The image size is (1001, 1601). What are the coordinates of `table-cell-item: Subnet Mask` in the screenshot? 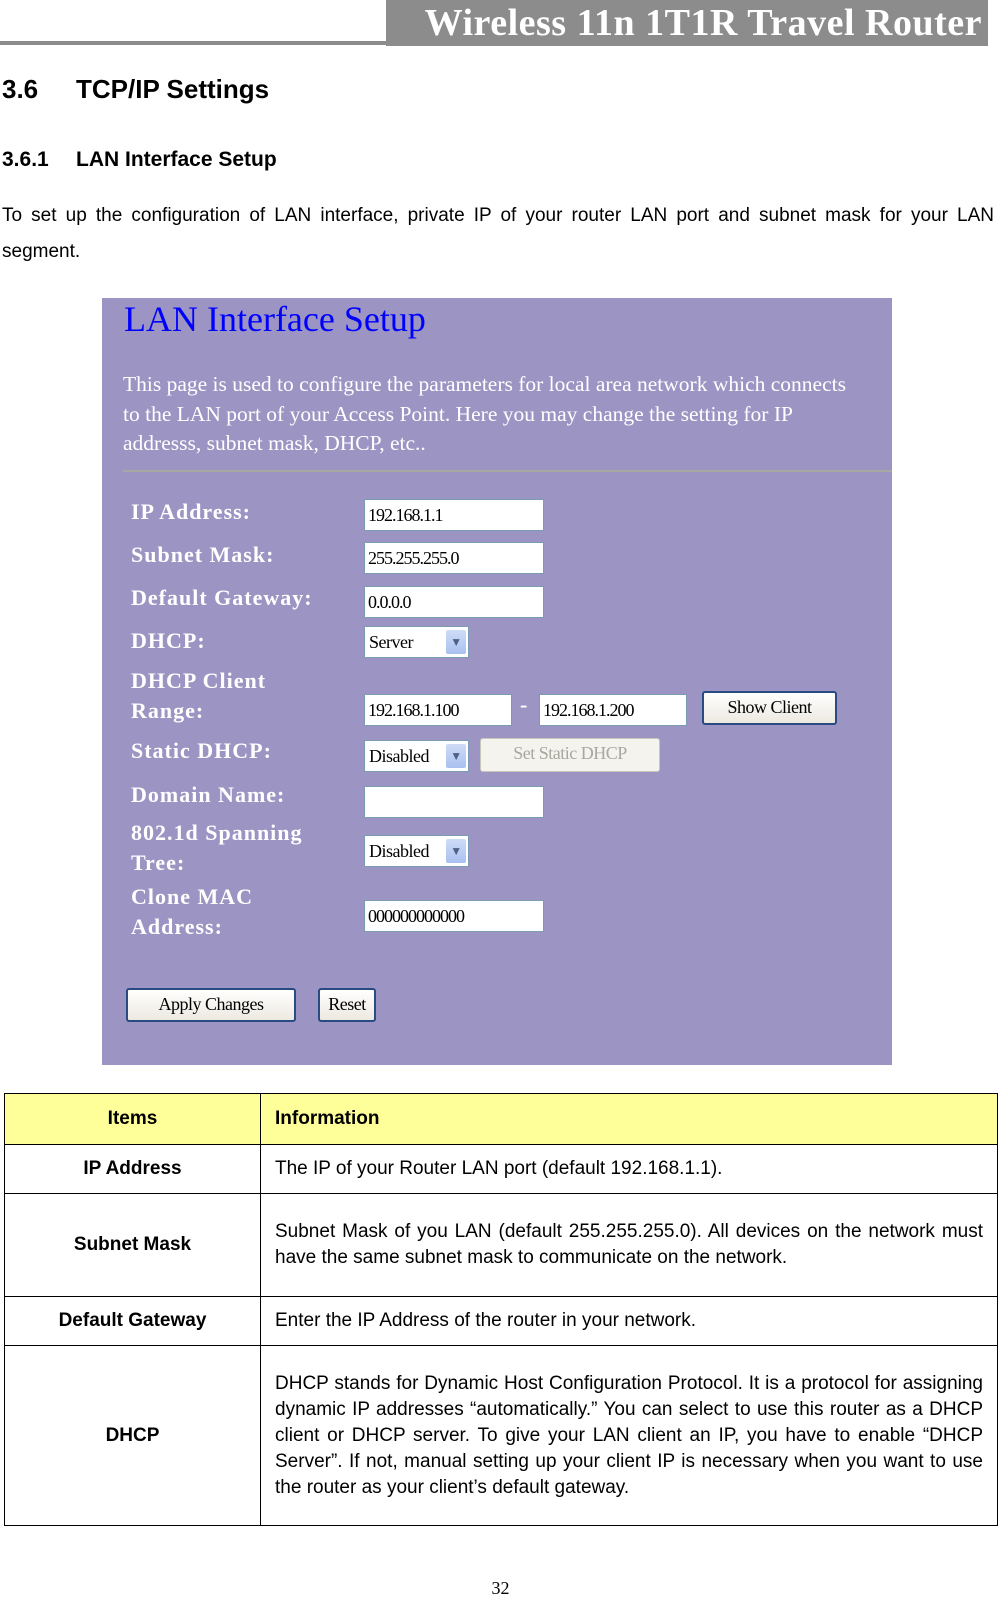 It's located at (132, 1245).